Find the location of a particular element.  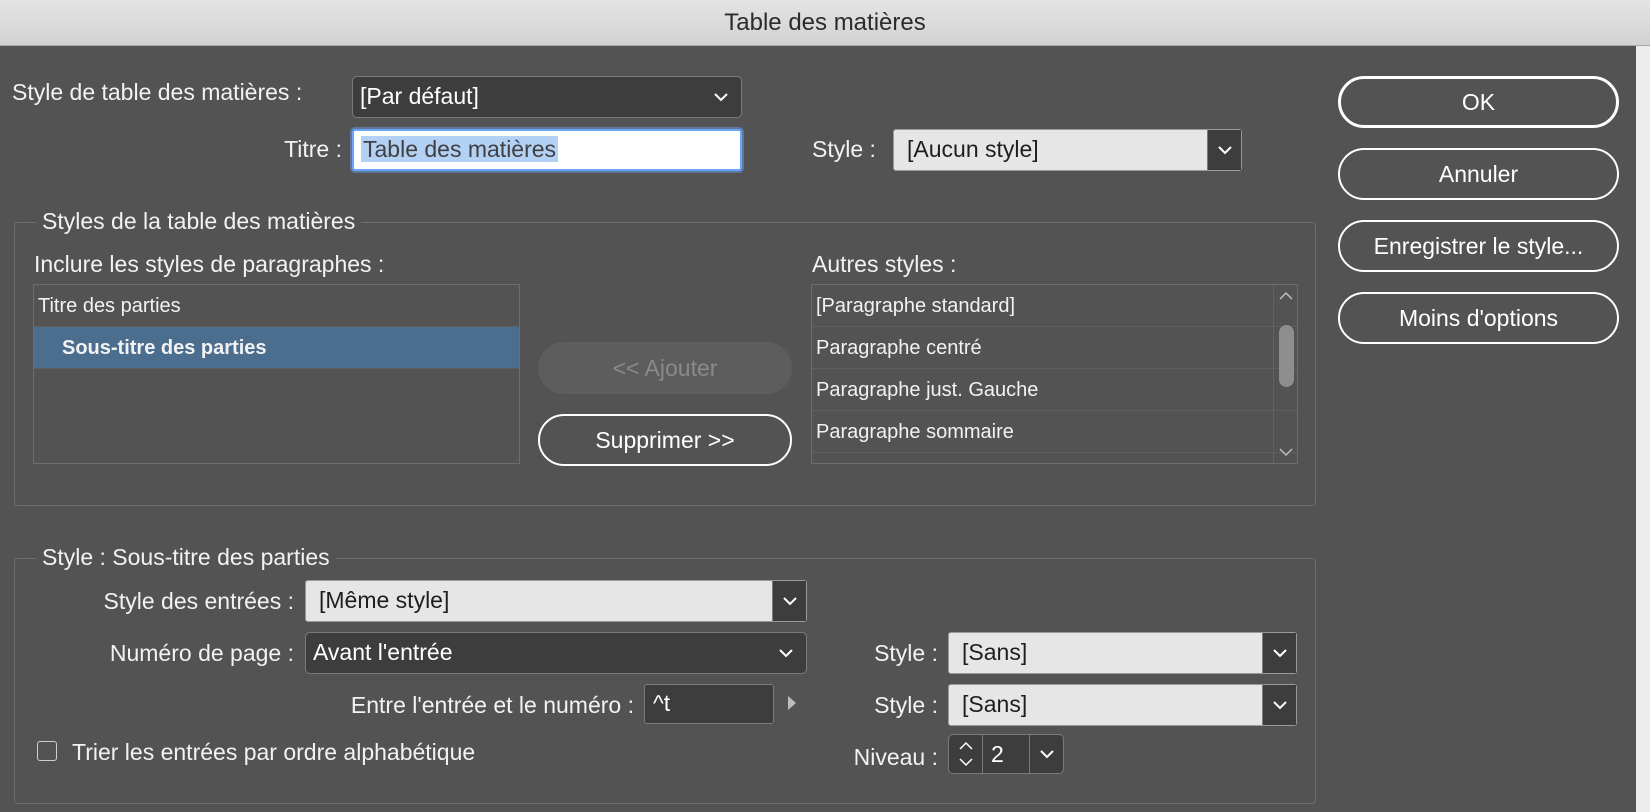

level-value: 2 is located at coordinates (997, 754).